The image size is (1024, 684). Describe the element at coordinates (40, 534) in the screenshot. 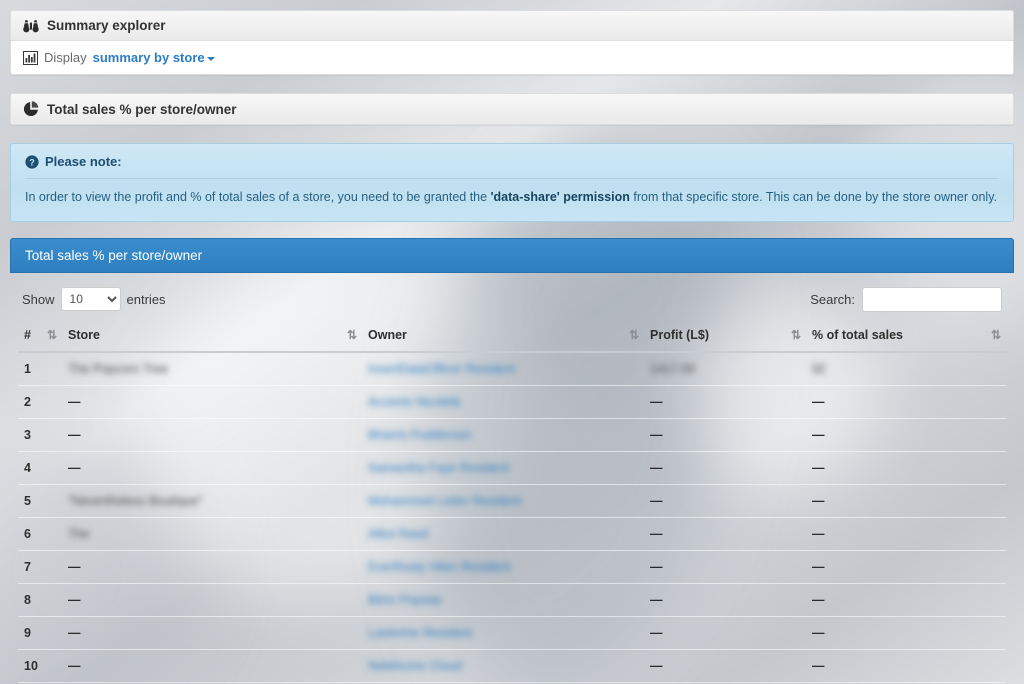

I see `cell-num: 6` at that location.